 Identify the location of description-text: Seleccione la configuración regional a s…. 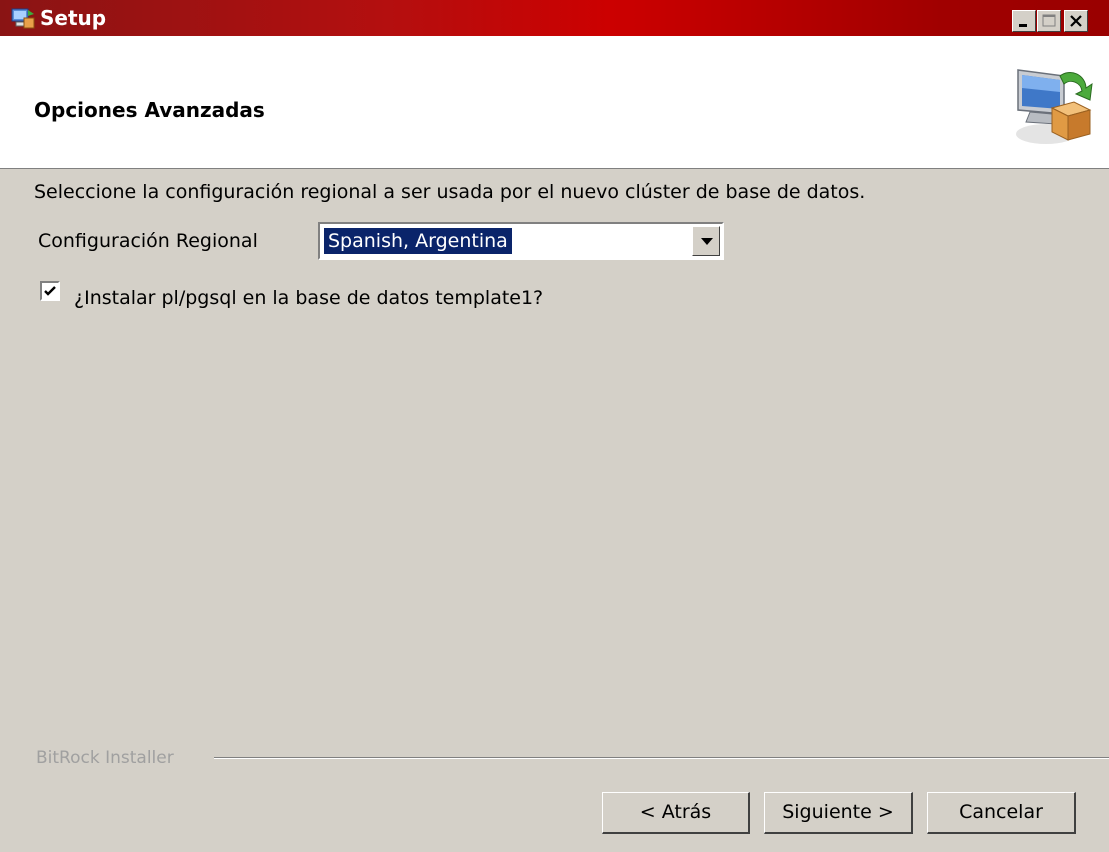
(450, 192).